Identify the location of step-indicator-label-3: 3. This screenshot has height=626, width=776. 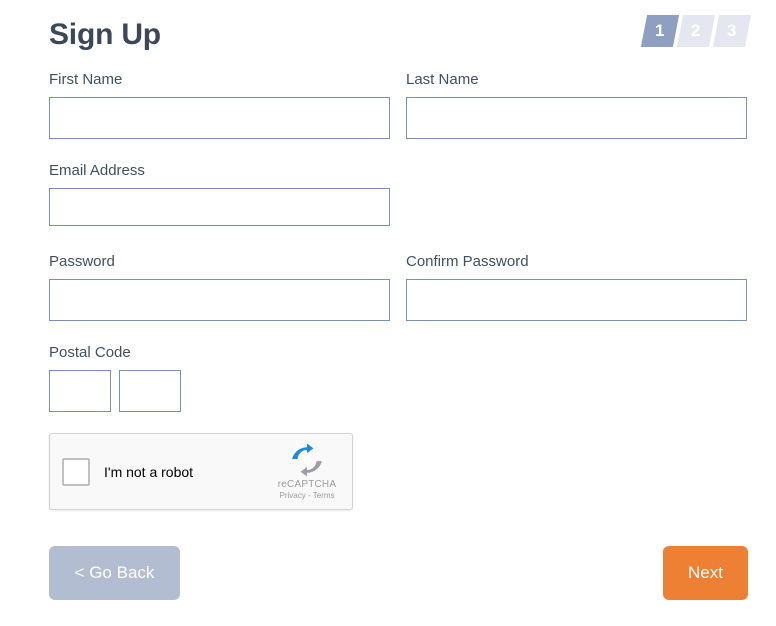
(732, 30).